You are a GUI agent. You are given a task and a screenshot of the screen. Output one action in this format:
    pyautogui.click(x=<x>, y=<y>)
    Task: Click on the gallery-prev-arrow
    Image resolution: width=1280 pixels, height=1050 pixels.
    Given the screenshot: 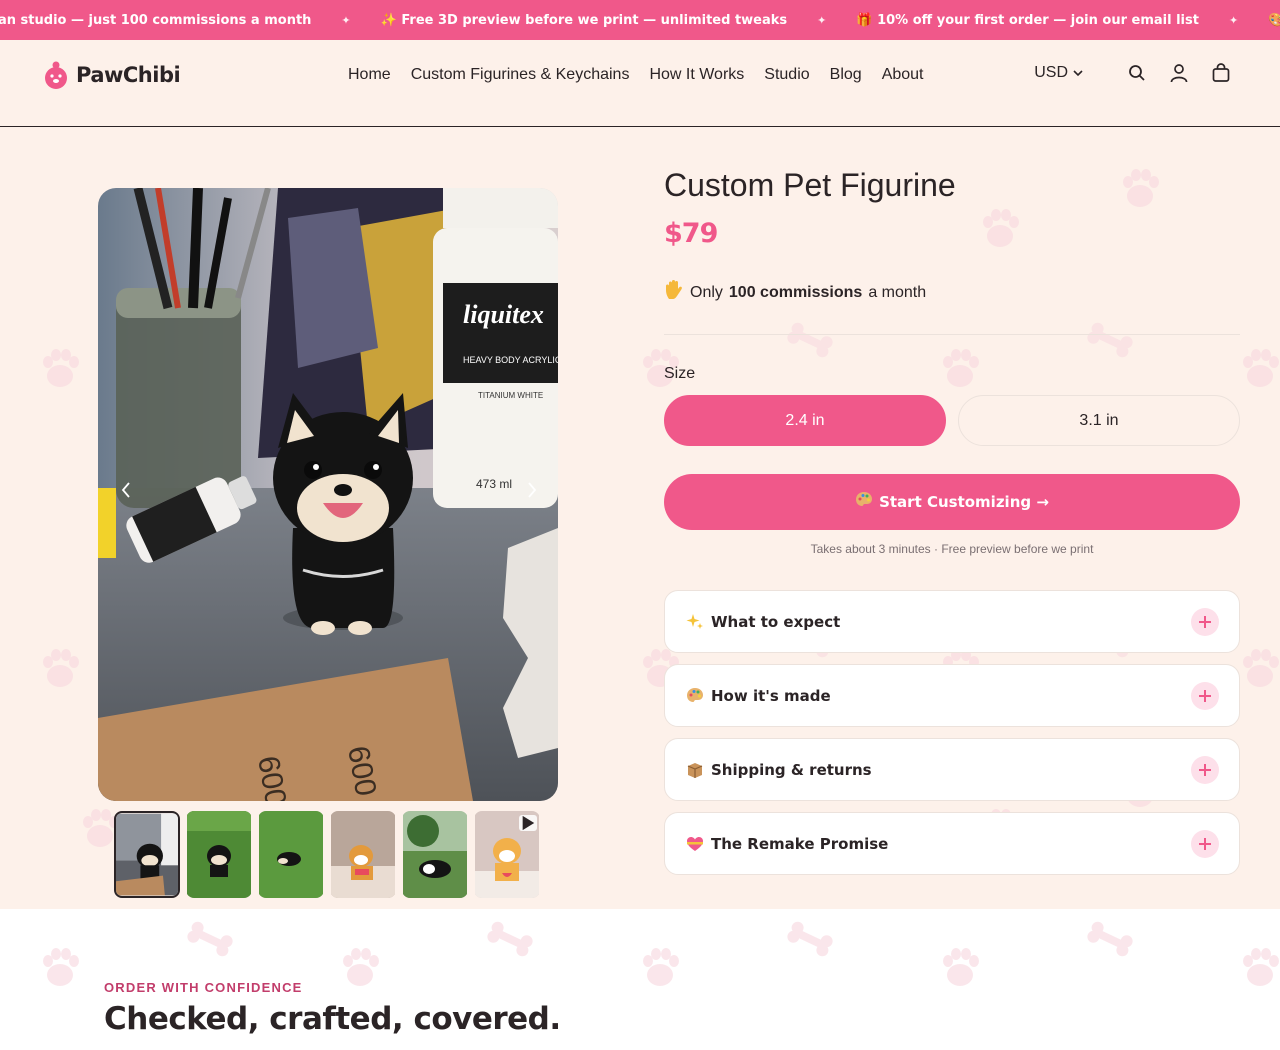 What is the action you would take?
    pyautogui.click(x=126, y=490)
    